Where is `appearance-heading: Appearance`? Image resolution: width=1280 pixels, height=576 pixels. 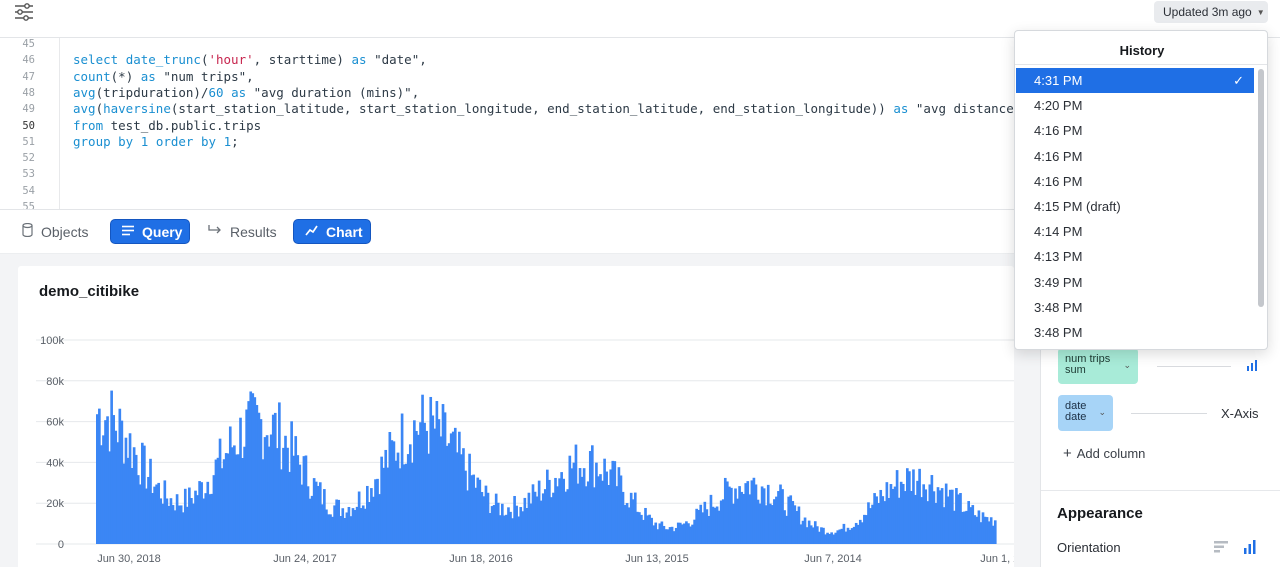
appearance-heading: Appearance is located at coordinates (1100, 513).